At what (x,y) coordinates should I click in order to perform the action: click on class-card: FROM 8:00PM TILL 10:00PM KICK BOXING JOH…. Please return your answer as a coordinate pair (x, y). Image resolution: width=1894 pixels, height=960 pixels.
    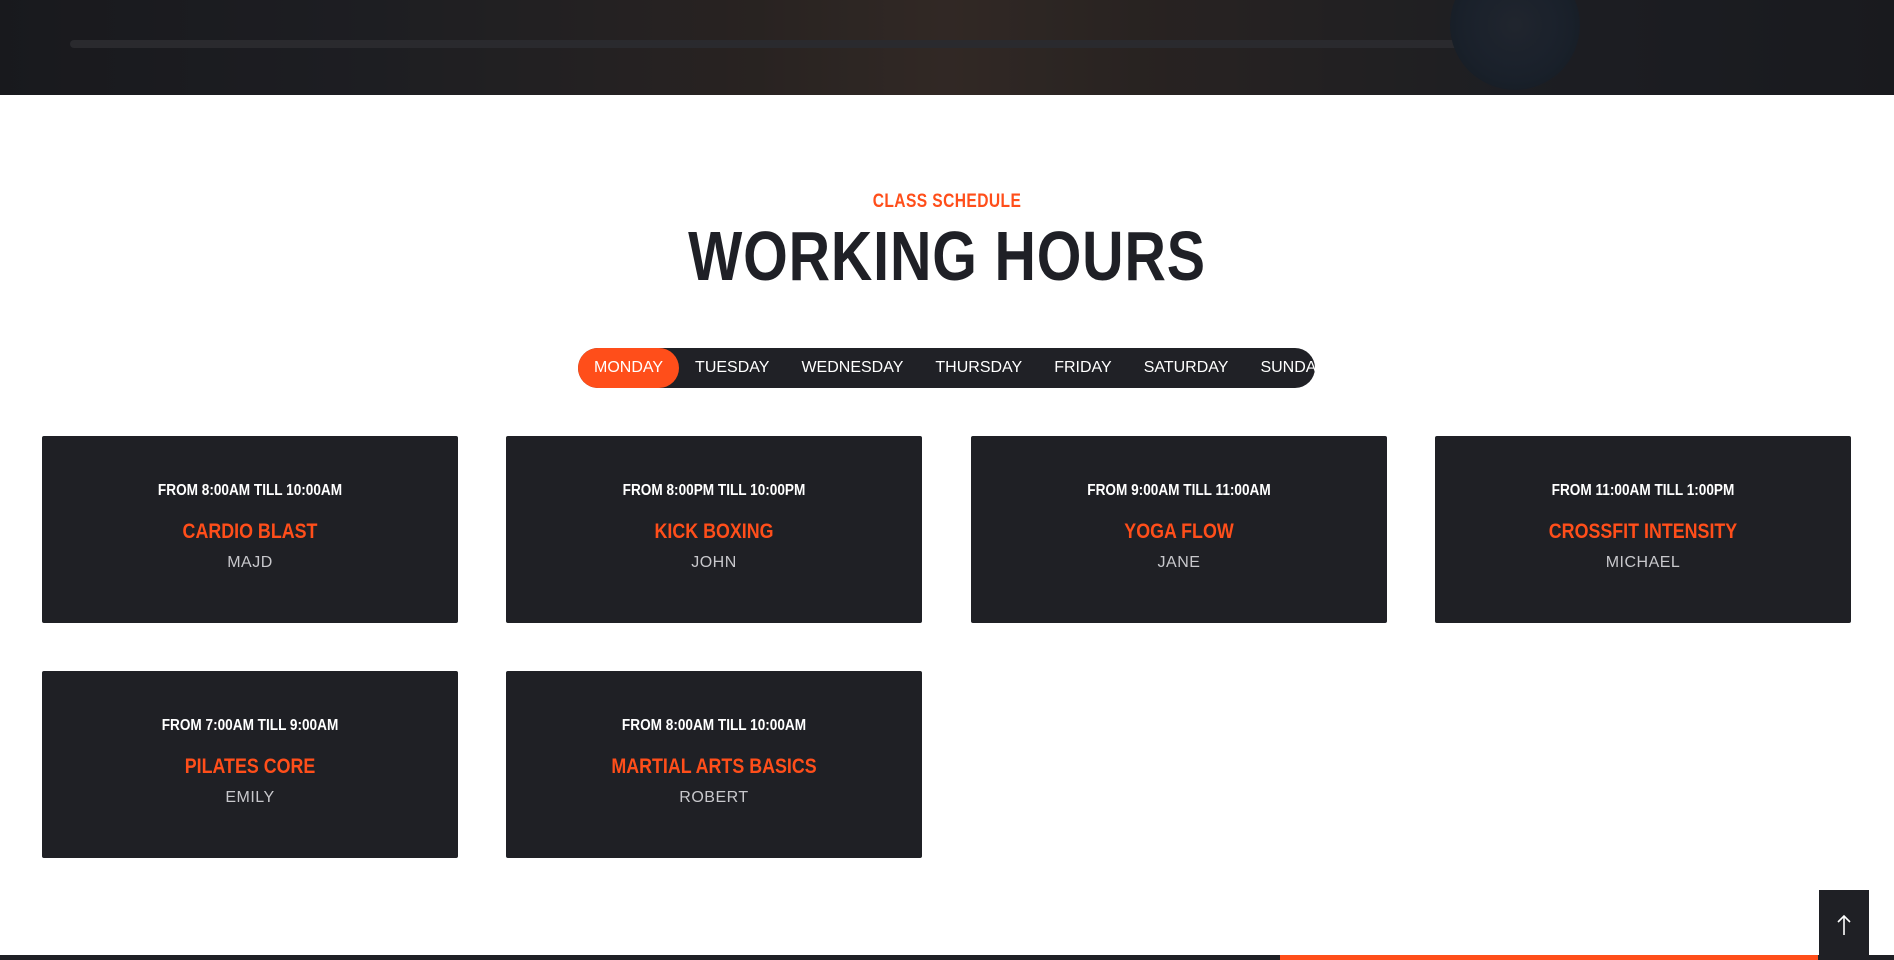
    Looking at the image, I should click on (714, 529).